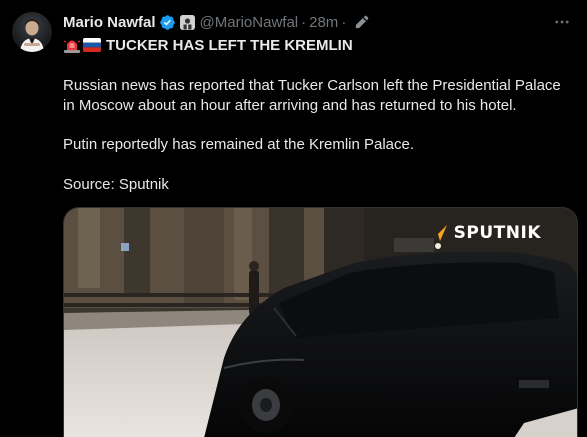 This screenshot has height=437, width=587. I want to click on watermark-text: SPUTNIK, so click(497, 233).